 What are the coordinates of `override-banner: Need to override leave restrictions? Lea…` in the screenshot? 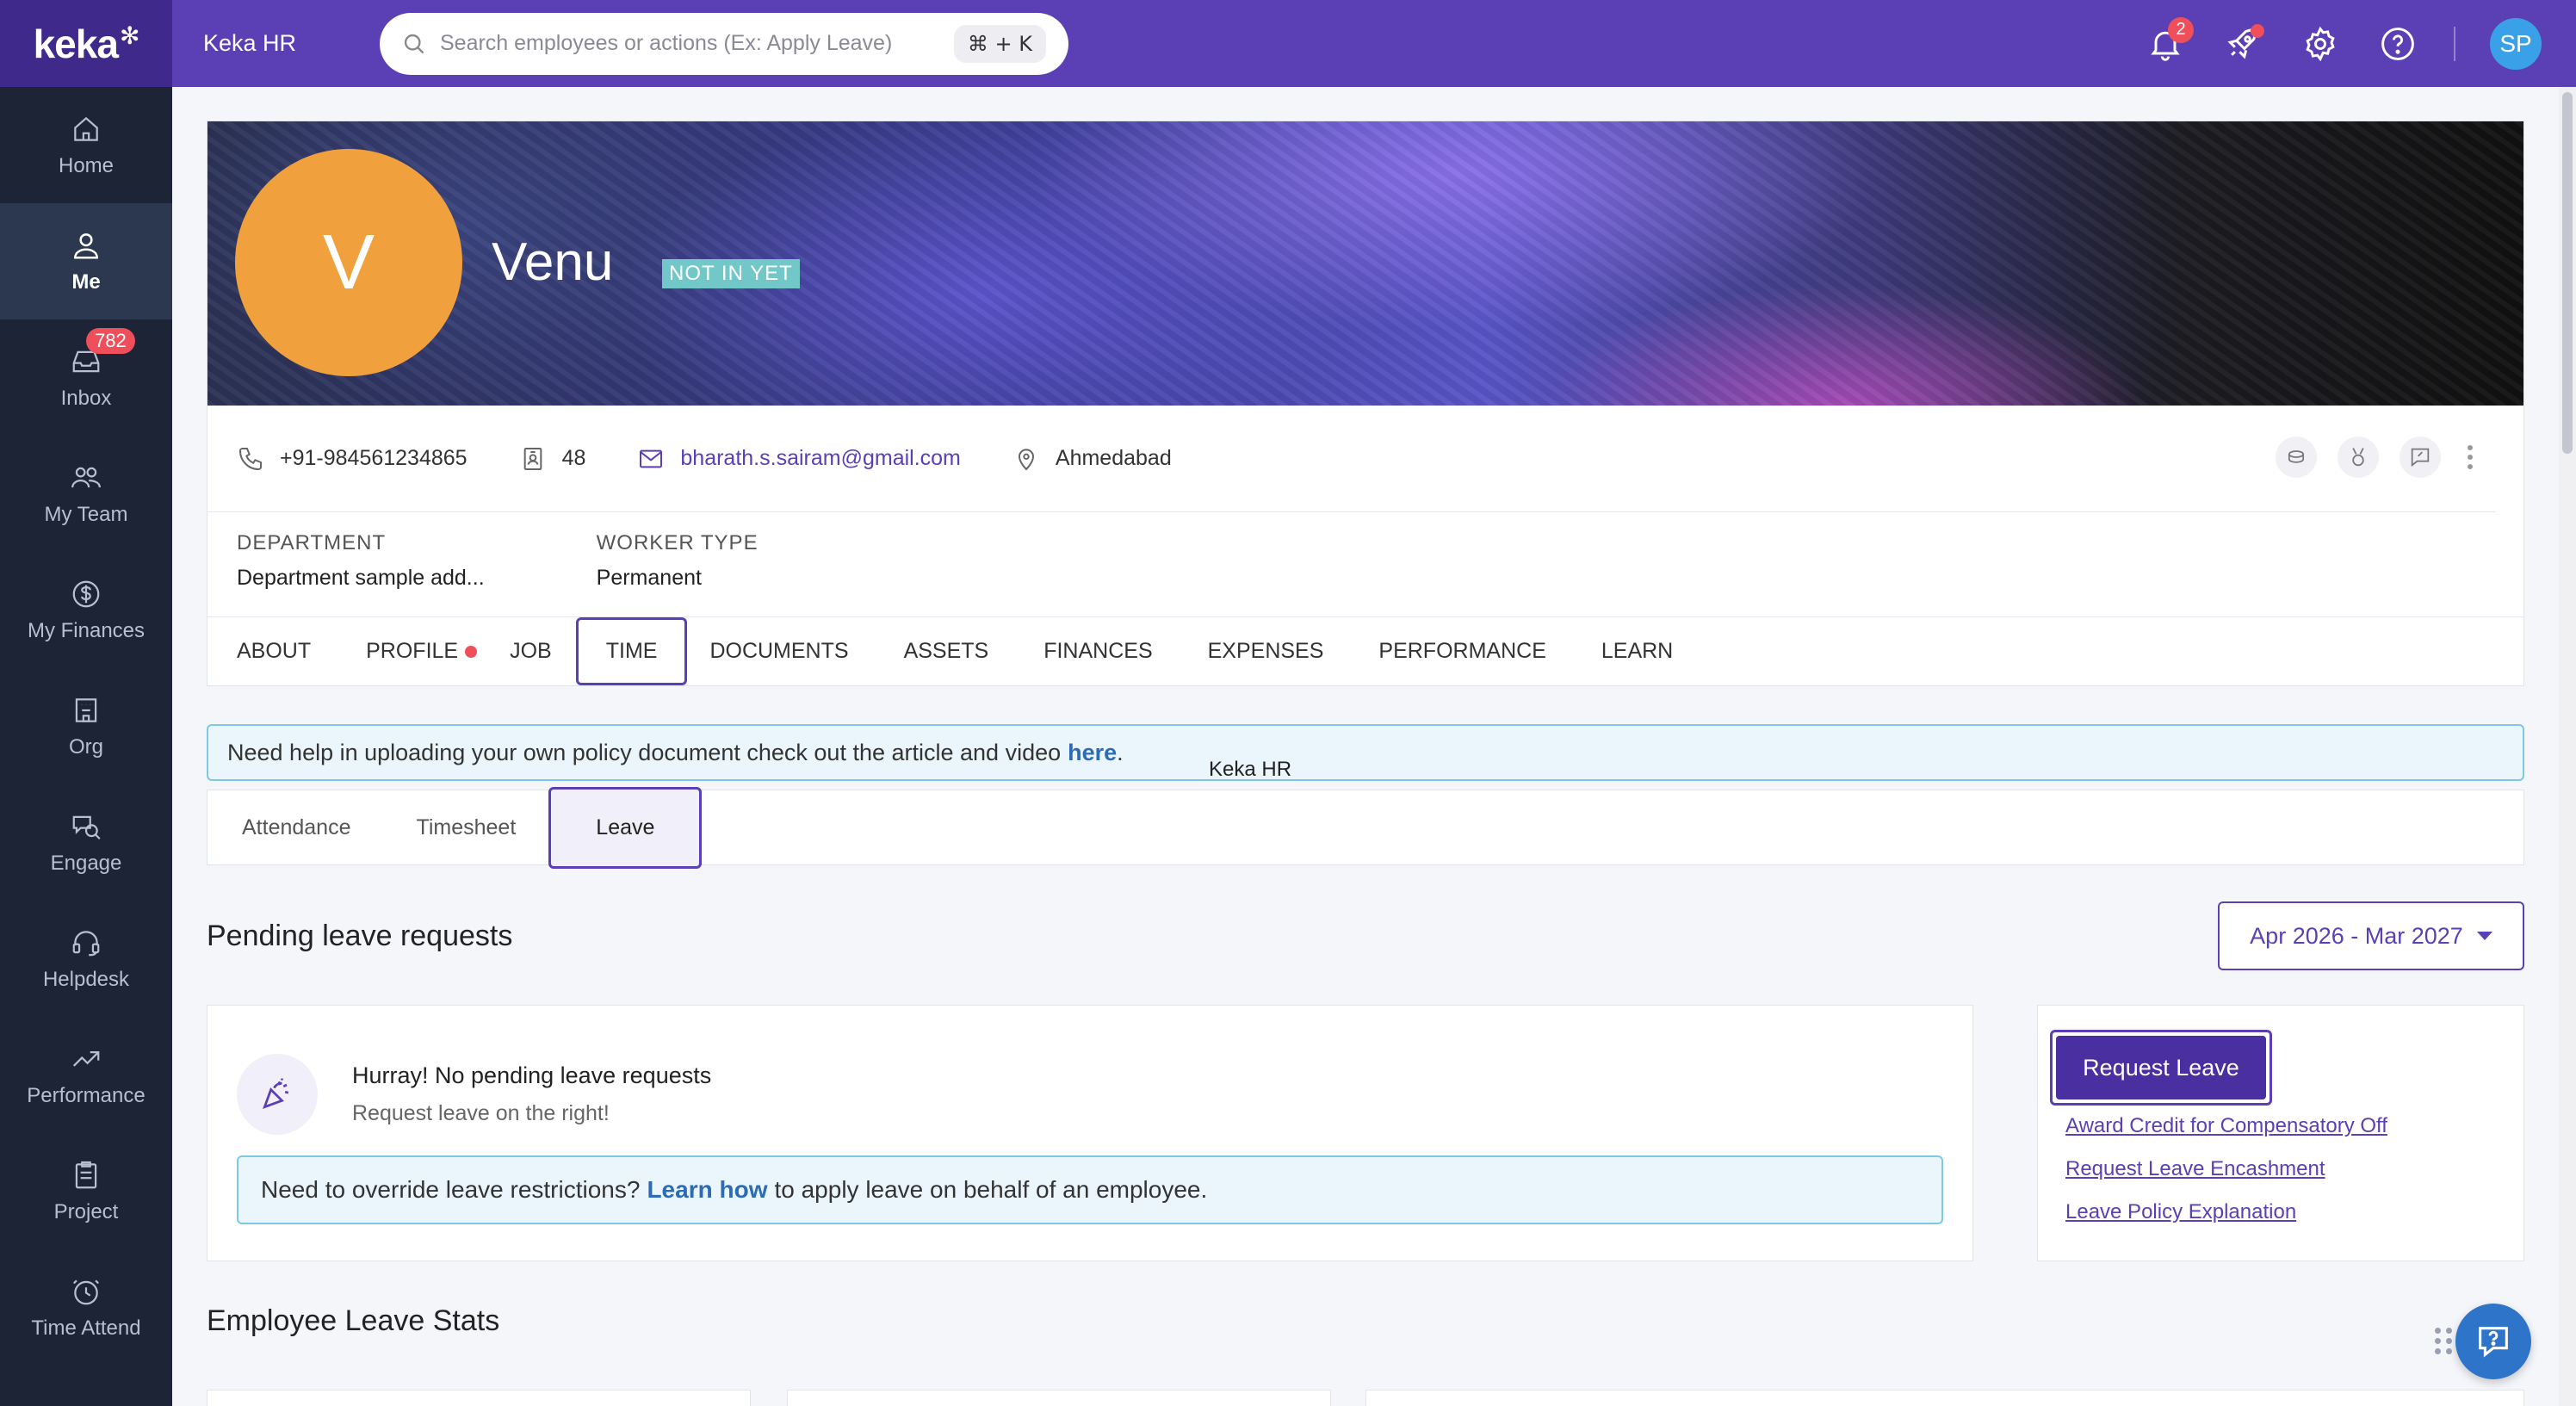 It's located at (1090, 1189).